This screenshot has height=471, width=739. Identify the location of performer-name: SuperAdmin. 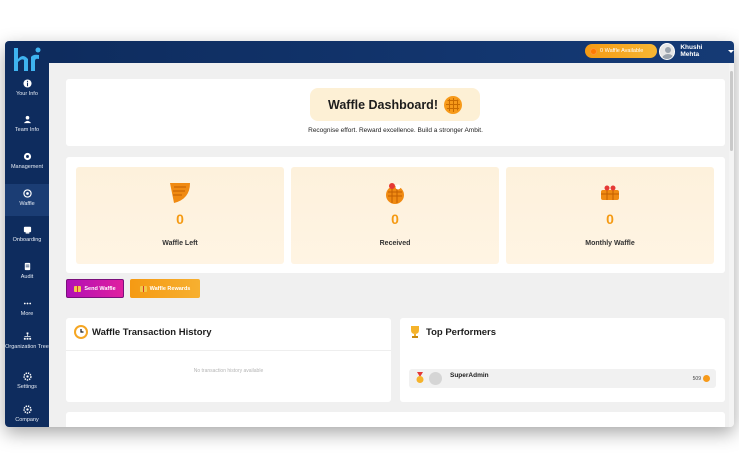
(469, 375).